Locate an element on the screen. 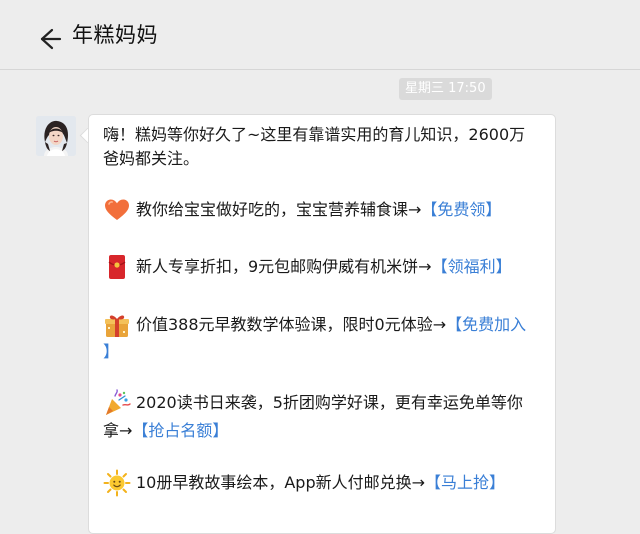 The image size is (640, 534). promo-item-4-text: 2020读书日来袭，5折团购学好课，更有幸运免单等你 is located at coordinates (329, 402).